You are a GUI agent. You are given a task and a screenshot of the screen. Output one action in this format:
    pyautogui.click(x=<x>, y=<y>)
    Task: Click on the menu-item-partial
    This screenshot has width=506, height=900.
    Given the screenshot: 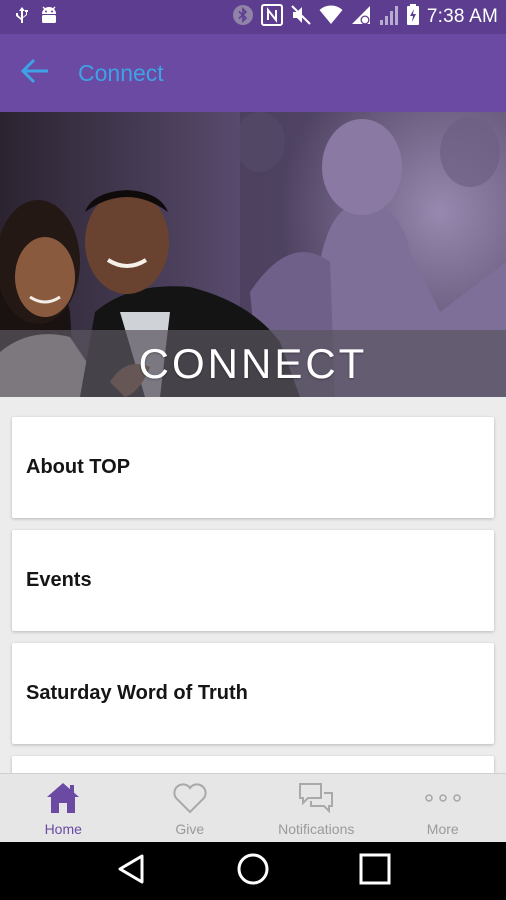 What is the action you would take?
    pyautogui.click(x=253, y=764)
    